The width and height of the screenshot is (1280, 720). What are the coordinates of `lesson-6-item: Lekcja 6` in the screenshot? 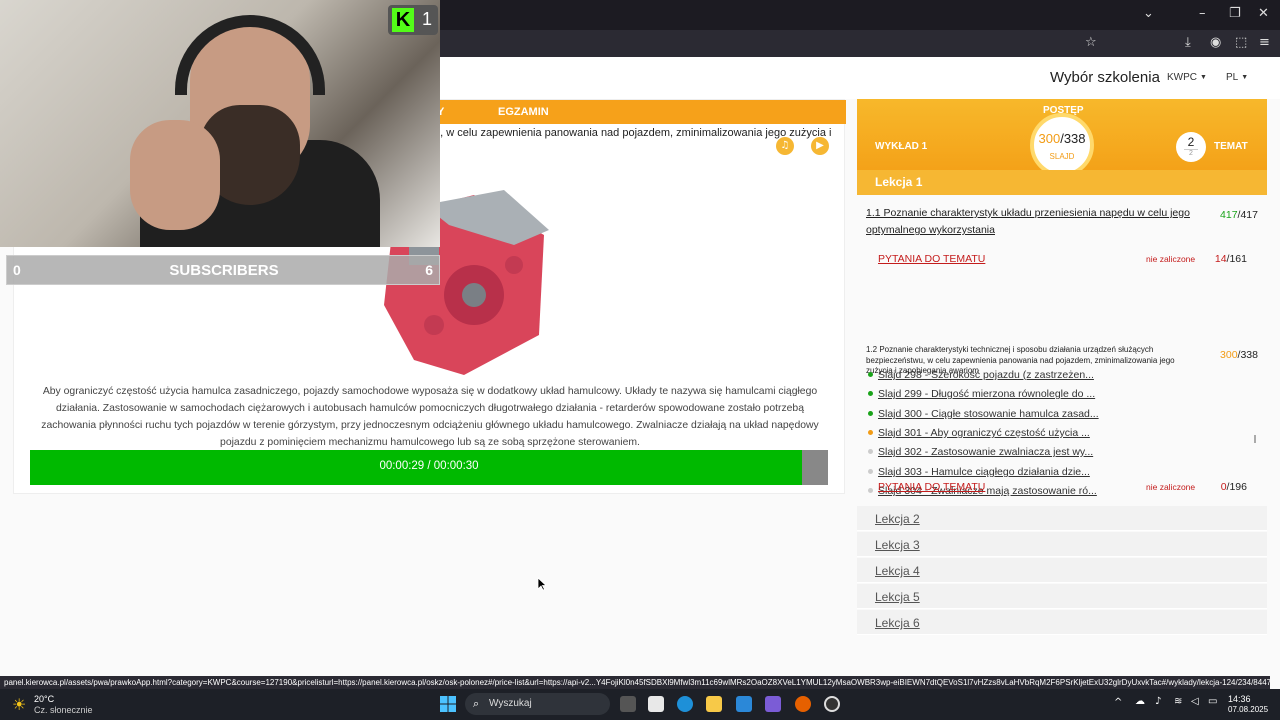 It's located at (1062, 622).